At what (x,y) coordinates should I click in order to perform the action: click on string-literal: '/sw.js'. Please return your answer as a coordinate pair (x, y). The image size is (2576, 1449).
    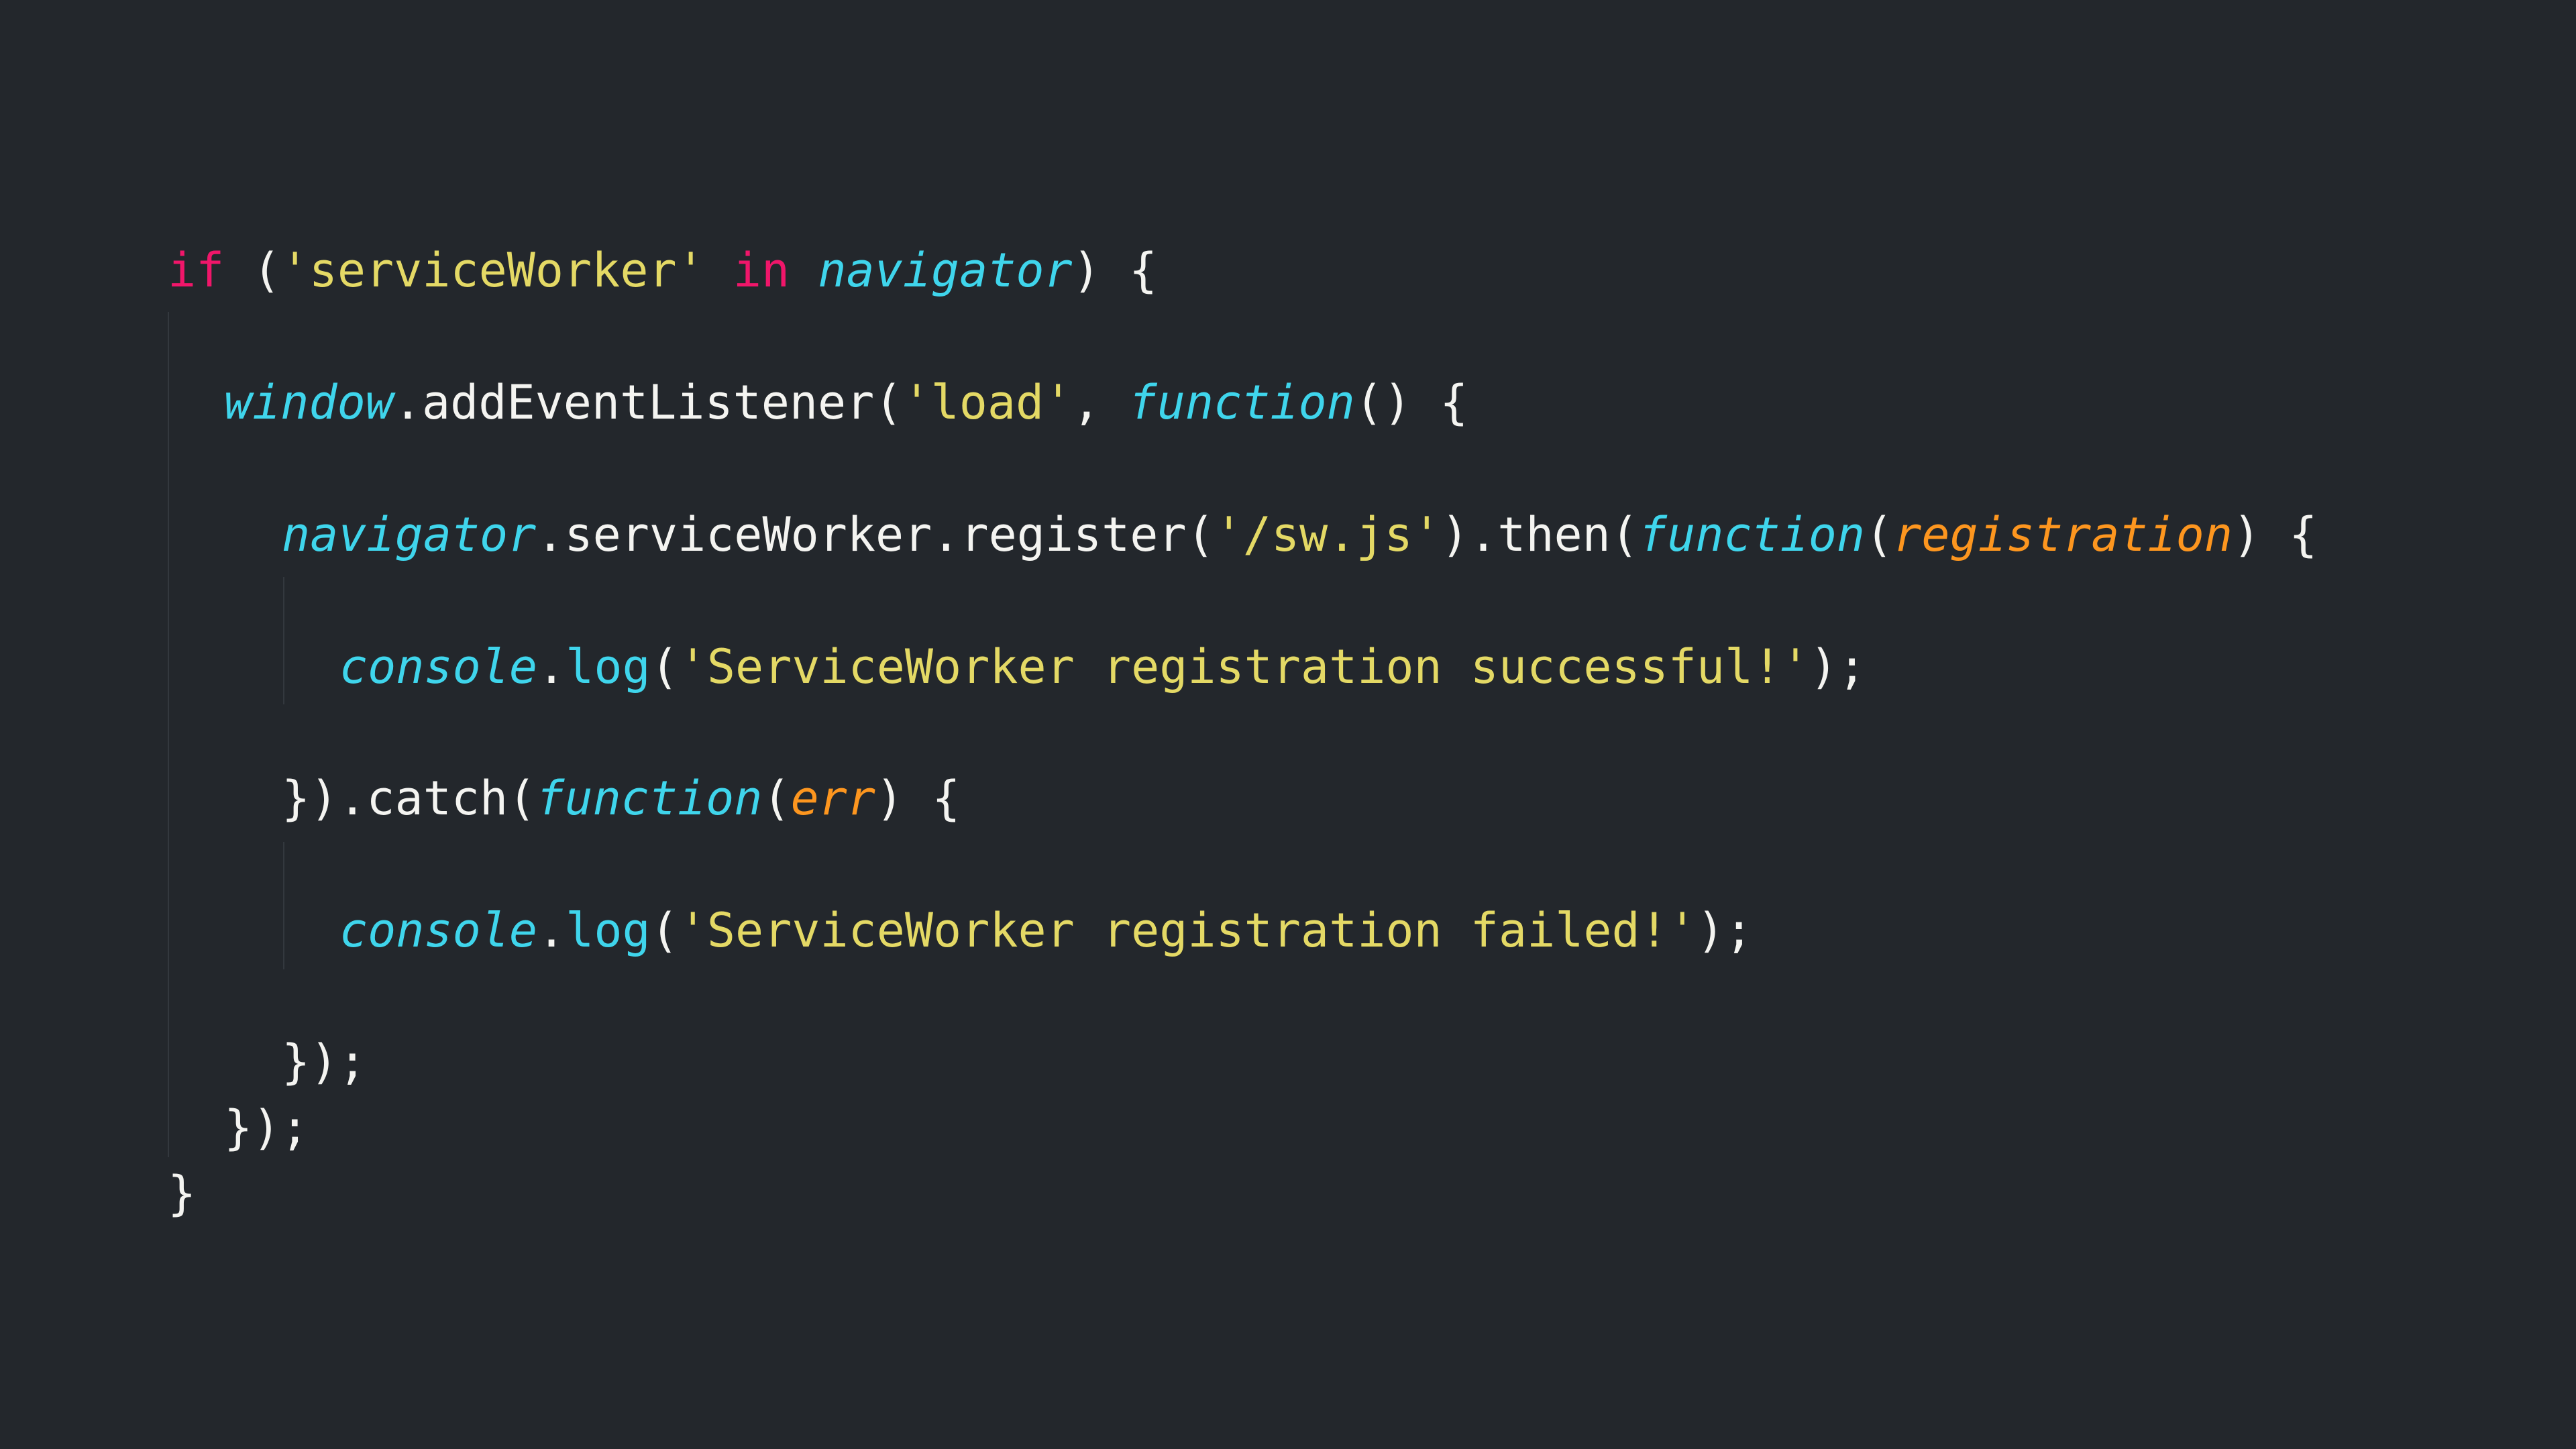
    Looking at the image, I should click on (1327, 534).